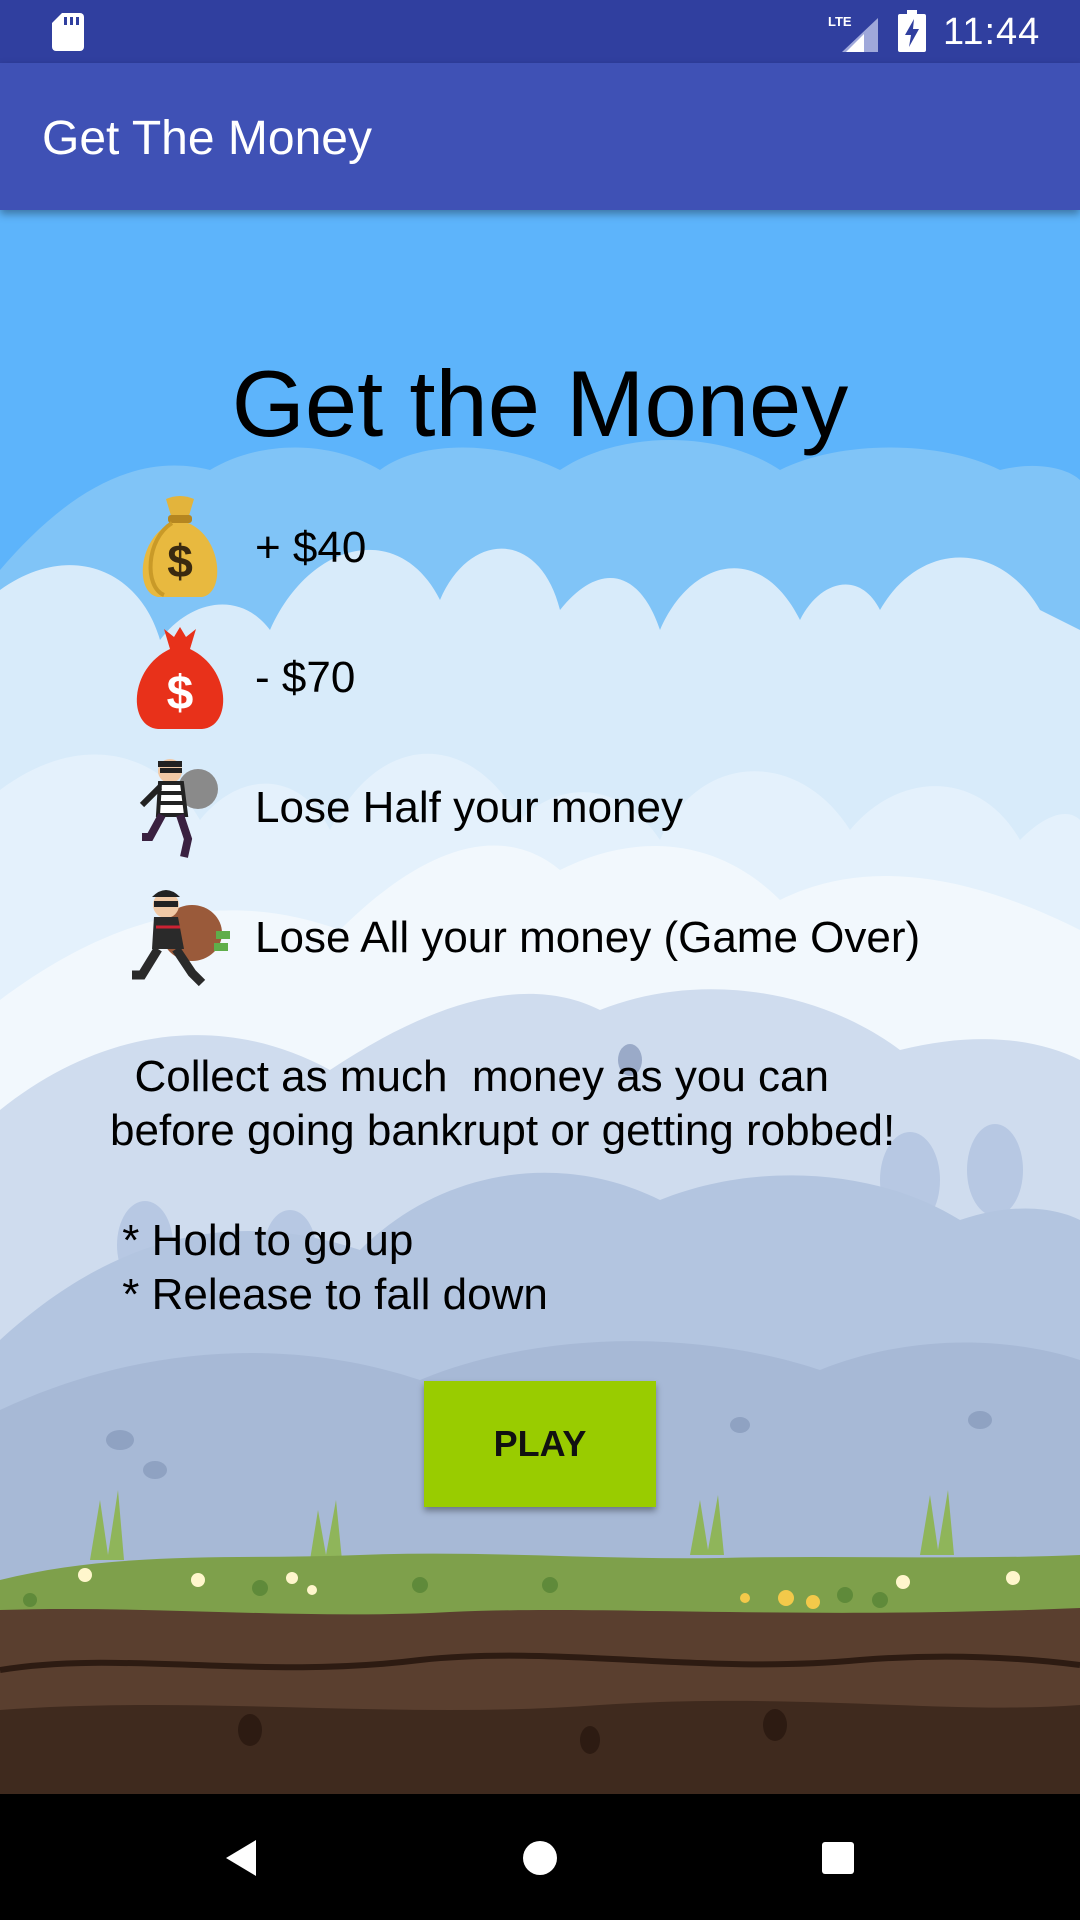  What do you see at coordinates (540, 678) in the screenshot?
I see `legend-row-red-bag: $ - $70` at bounding box center [540, 678].